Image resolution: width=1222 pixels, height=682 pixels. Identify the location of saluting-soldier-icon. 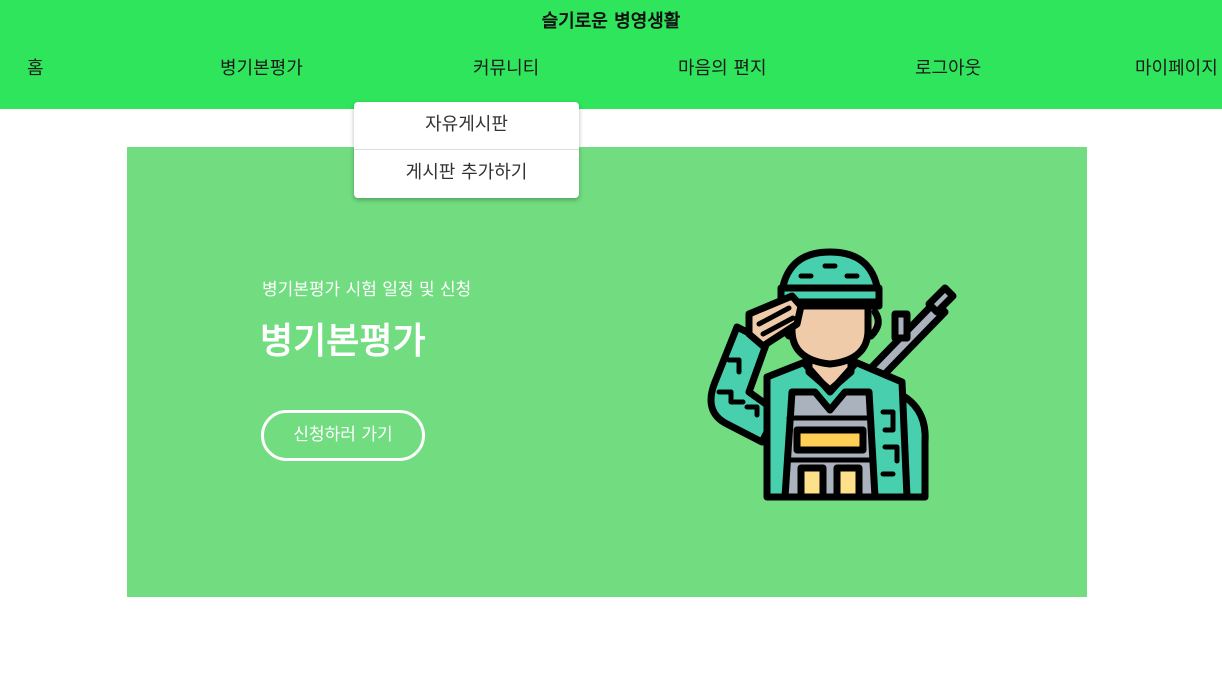
(832, 374).